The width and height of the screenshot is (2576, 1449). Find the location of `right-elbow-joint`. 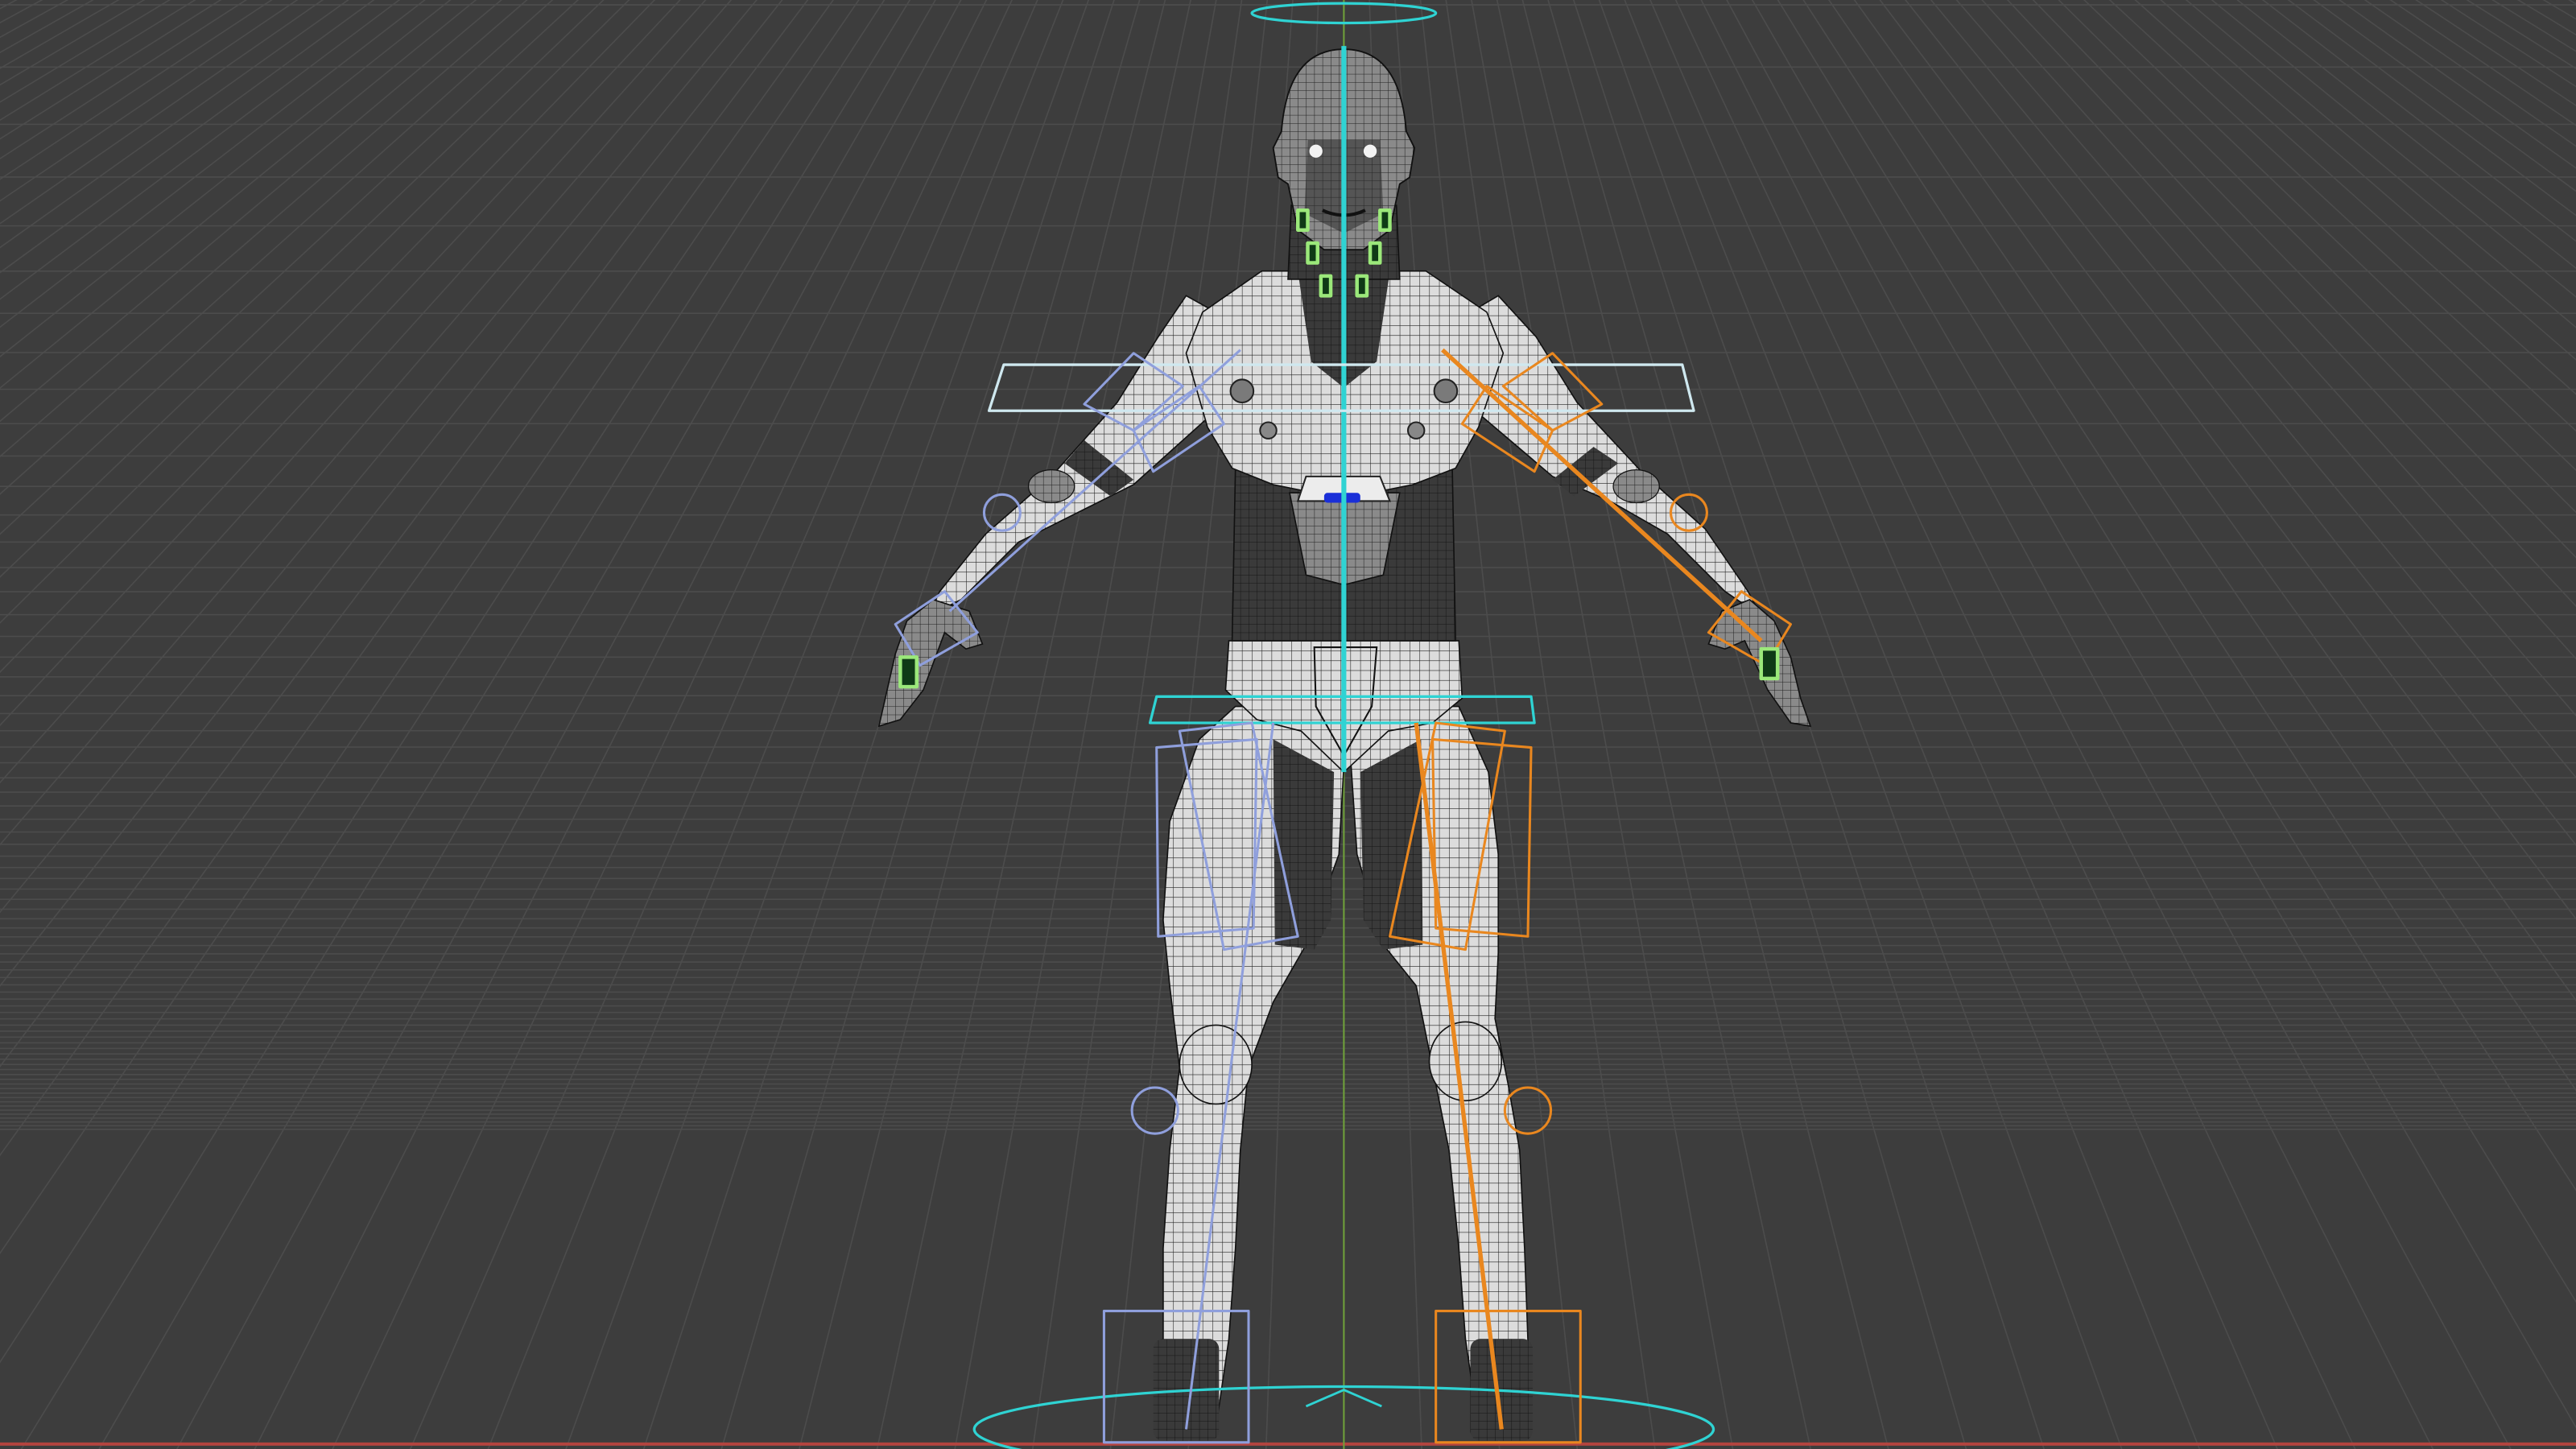

right-elbow-joint is located at coordinates (1636, 486).